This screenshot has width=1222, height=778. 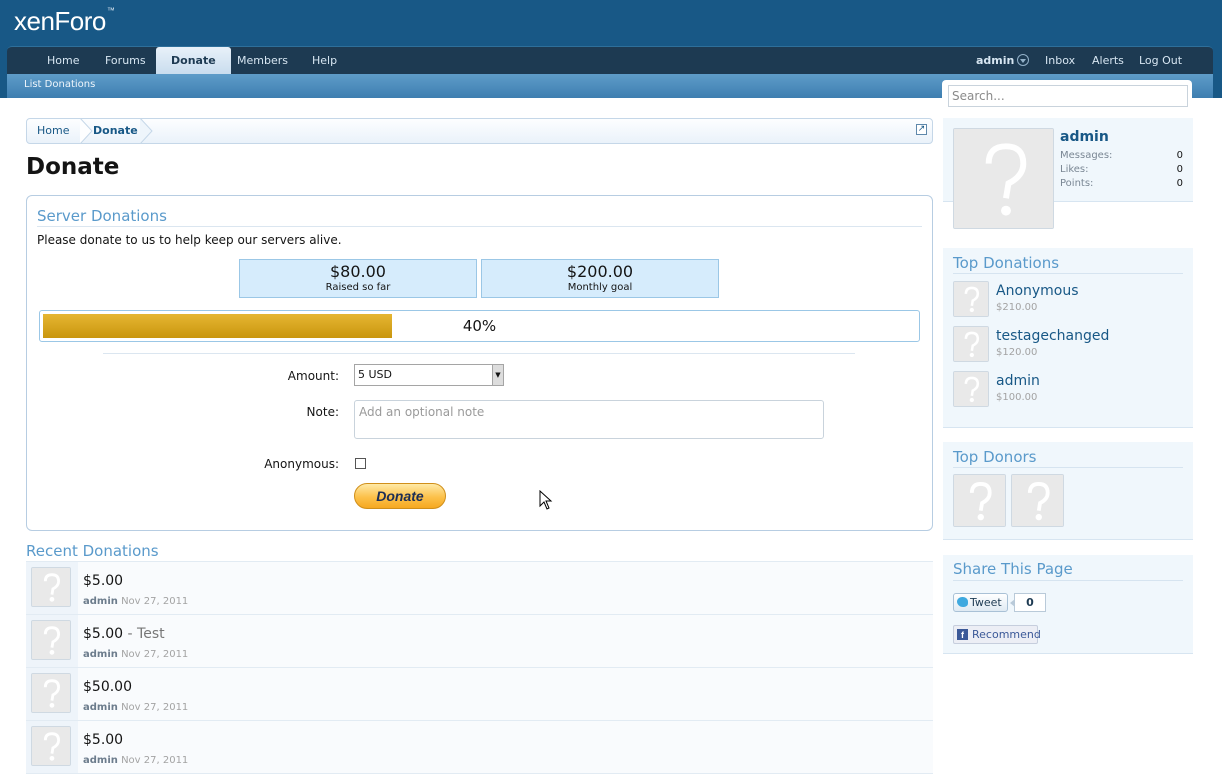 I want to click on note-label: Note:, so click(x=322, y=412).